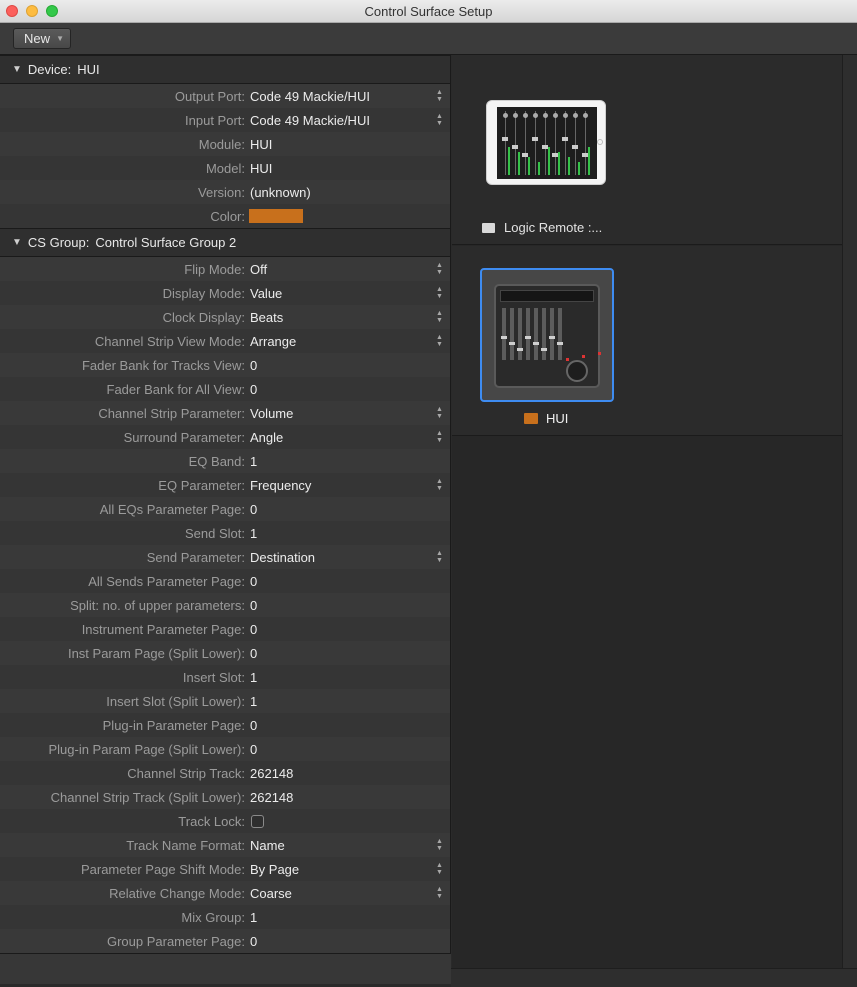  Describe the element at coordinates (225, 317) in the screenshot. I see `parameter-row-clock-display: Clock Display: Beats ▲ ▼` at that location.